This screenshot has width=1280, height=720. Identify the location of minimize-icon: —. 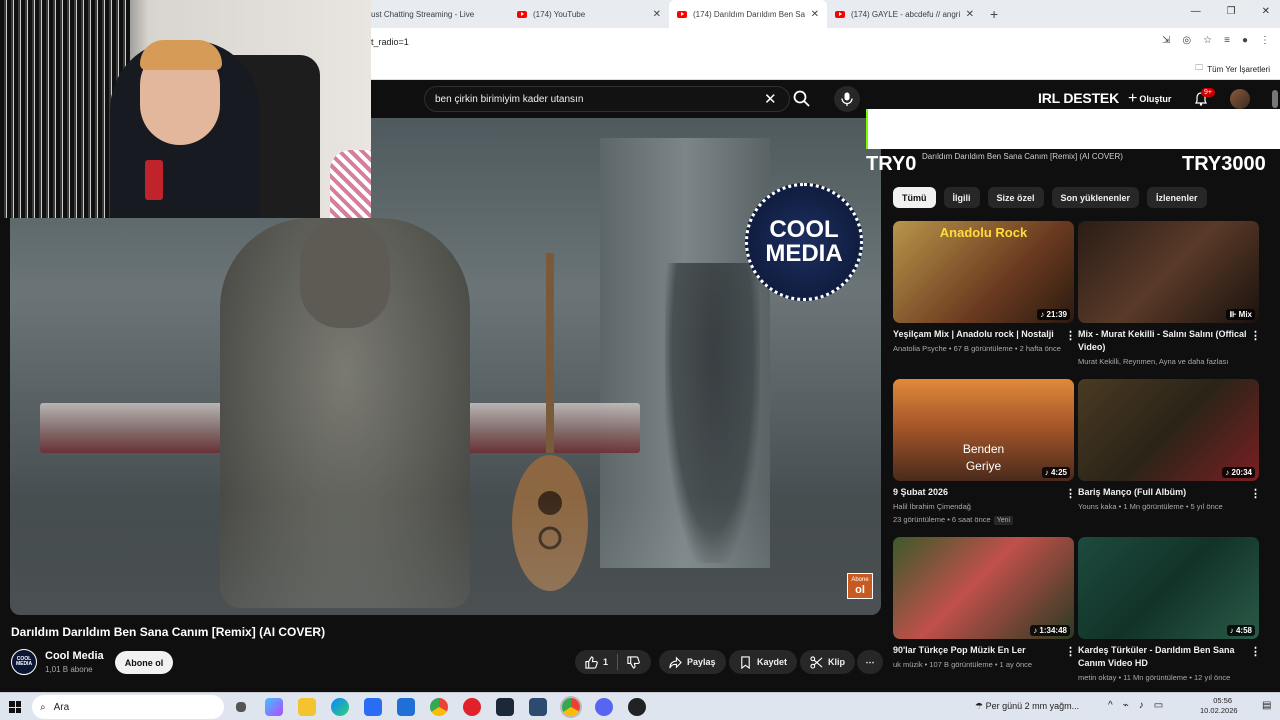
(1196, 11).